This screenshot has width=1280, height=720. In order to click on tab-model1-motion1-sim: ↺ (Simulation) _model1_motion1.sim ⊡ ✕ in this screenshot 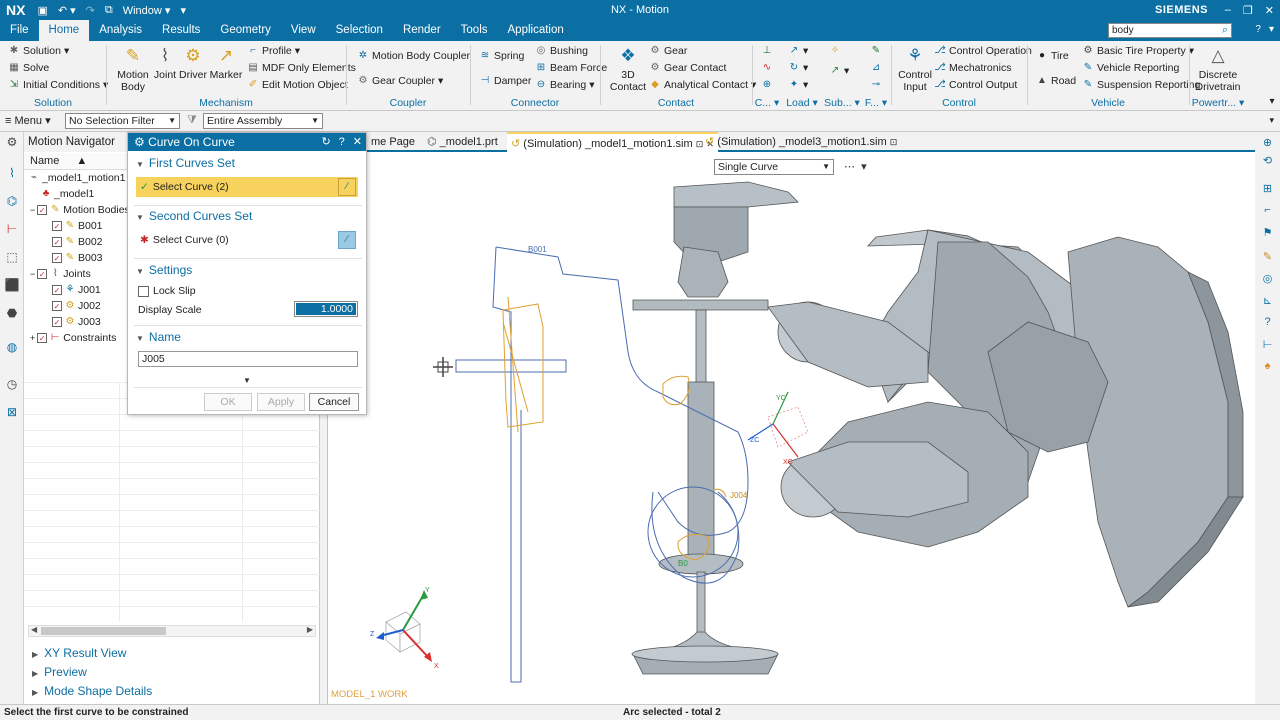, I will do `click(612, 142)`.